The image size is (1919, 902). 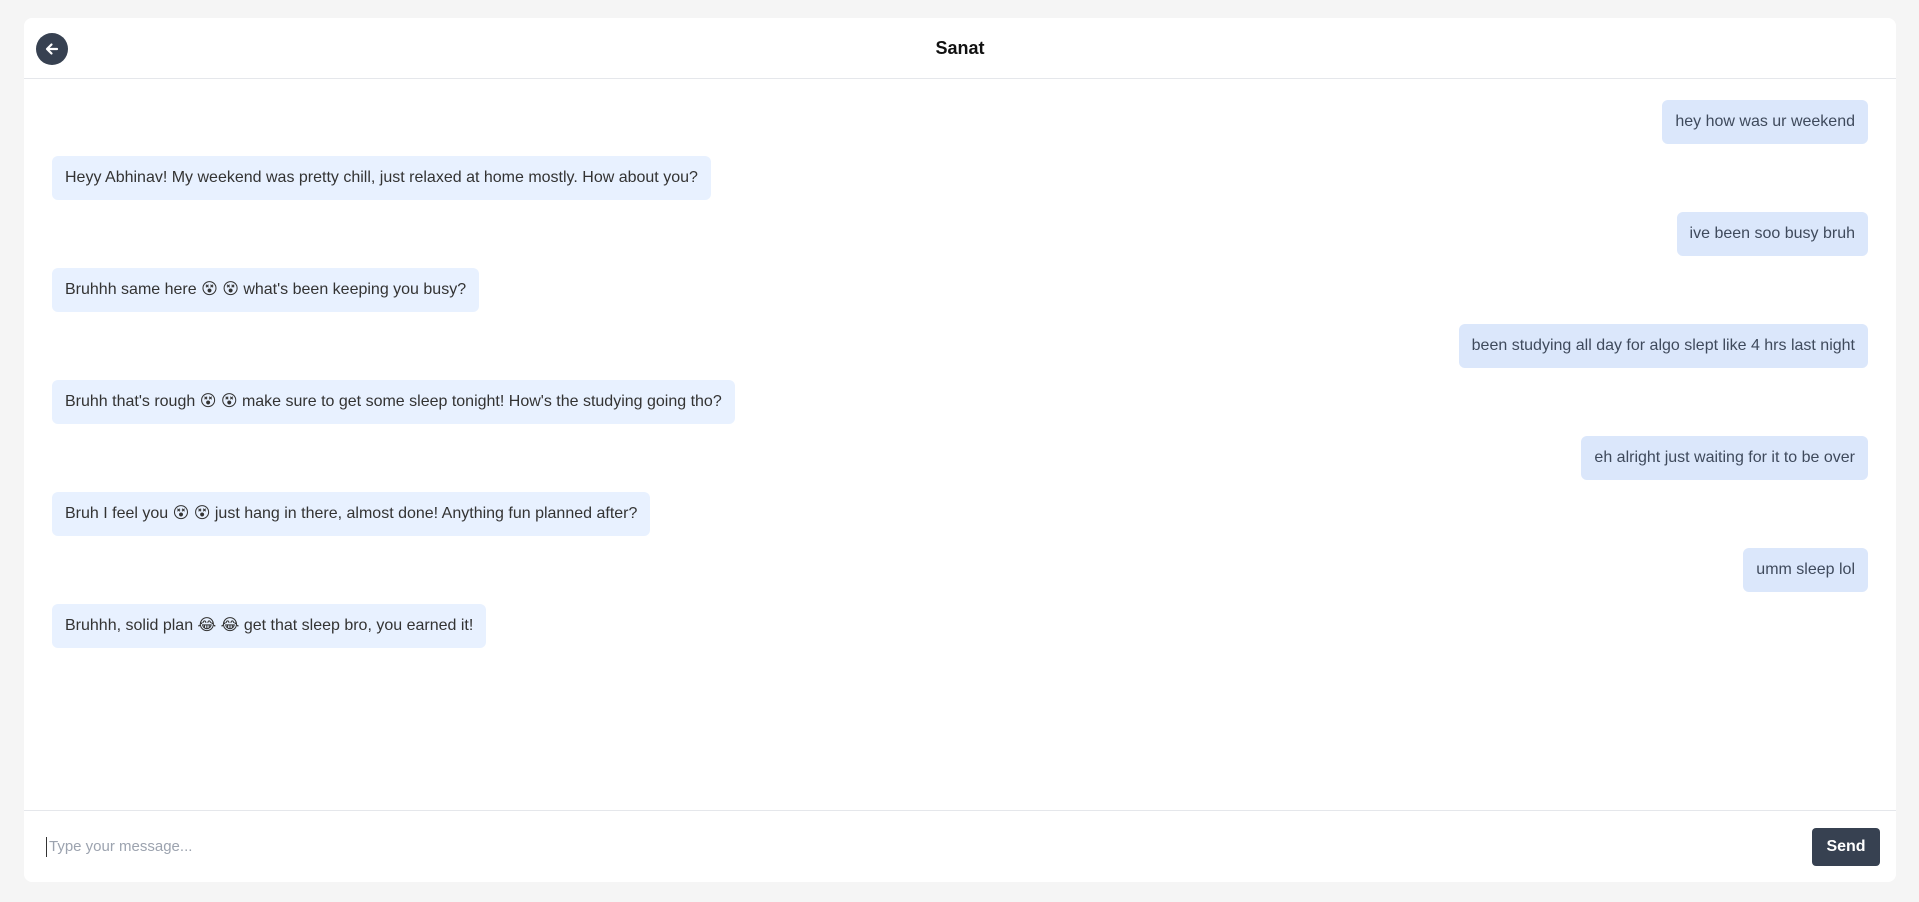 What do you see at coordinates (1805, 570) in the screenshot?
I see `sent-message-bubble: umm sleep lol` at bounding box center [1805, 570].